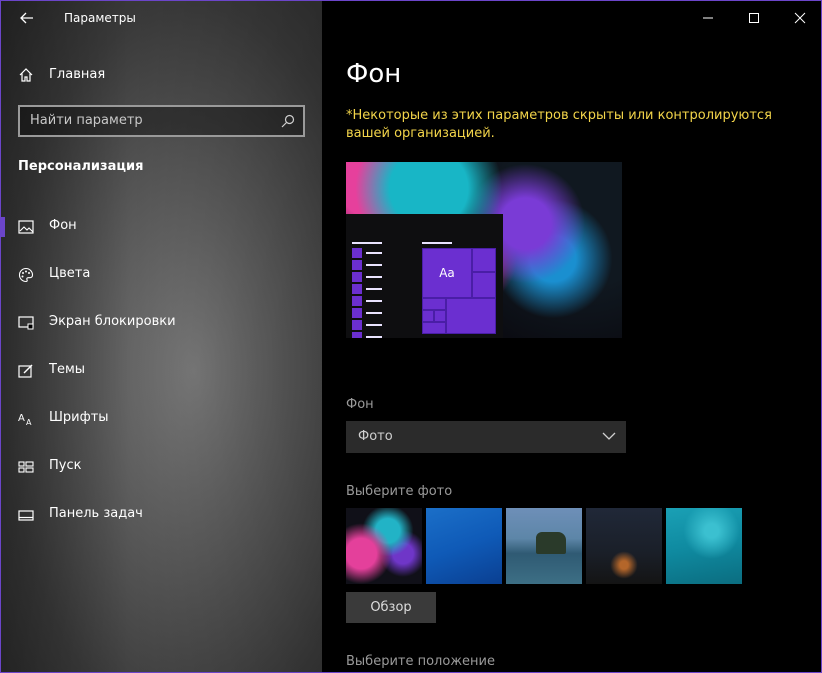 The height and width of the screenshot is (673, 822). I want to click on search-icon, so click(288, 121).